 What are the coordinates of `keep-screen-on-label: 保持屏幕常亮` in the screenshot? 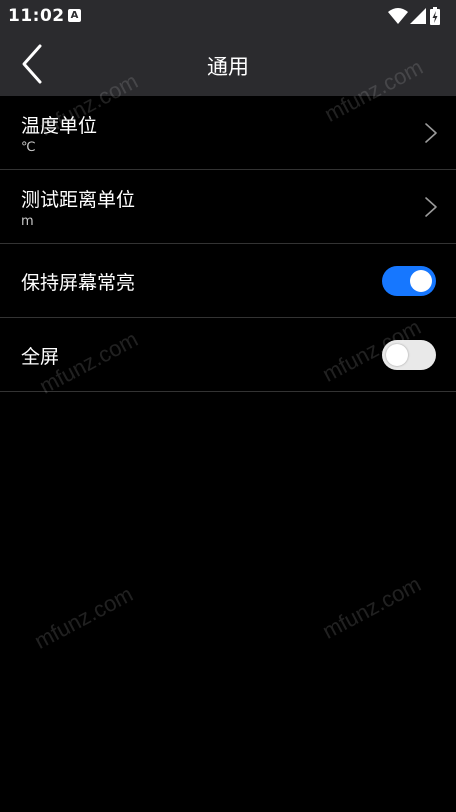 It's located at (78, 283).